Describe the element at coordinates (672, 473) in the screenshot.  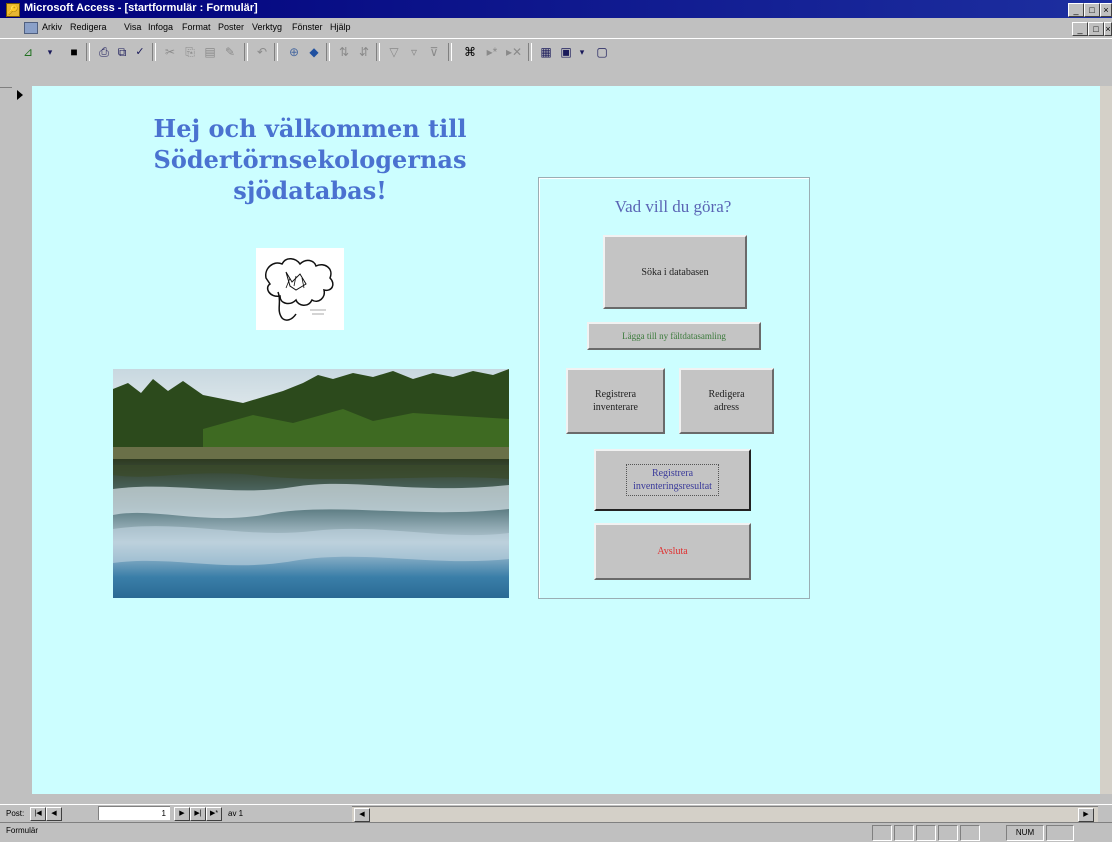
I see `register-result-line1: Registrera` at that location.